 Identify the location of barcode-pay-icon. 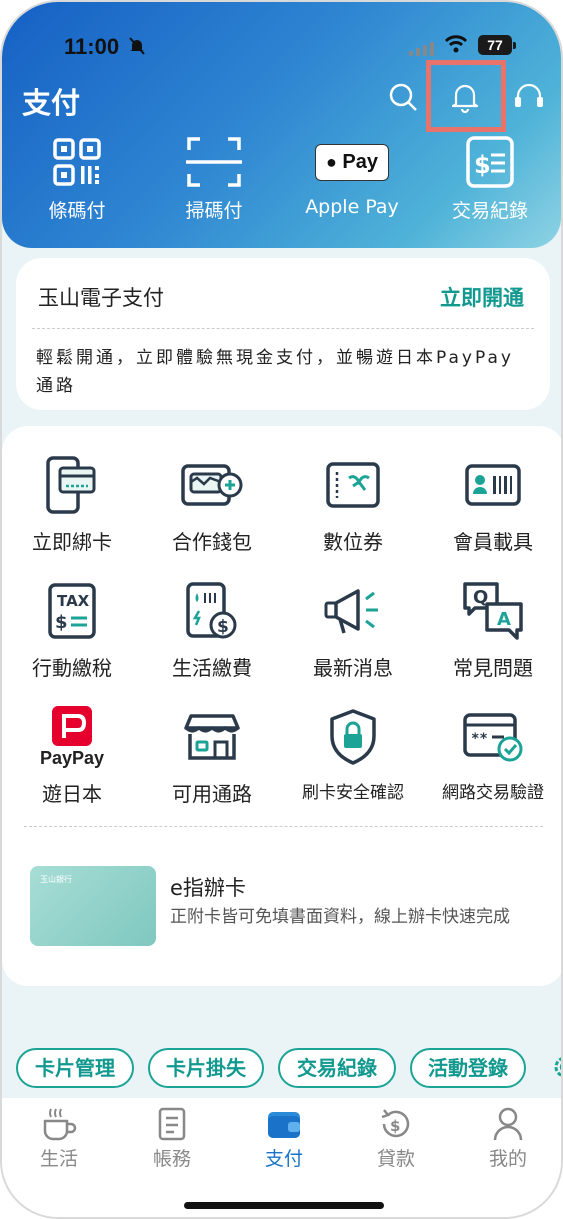
(77, 162).